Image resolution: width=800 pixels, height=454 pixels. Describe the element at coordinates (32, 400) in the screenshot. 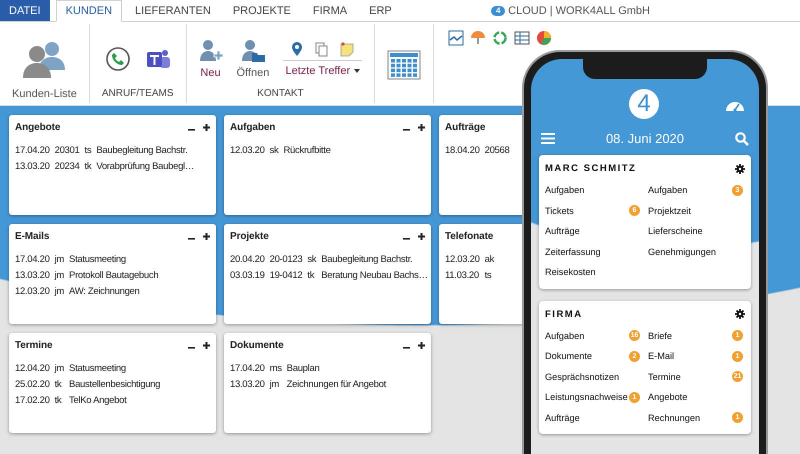

I see `entry-cell: 17.02.20` at that location.